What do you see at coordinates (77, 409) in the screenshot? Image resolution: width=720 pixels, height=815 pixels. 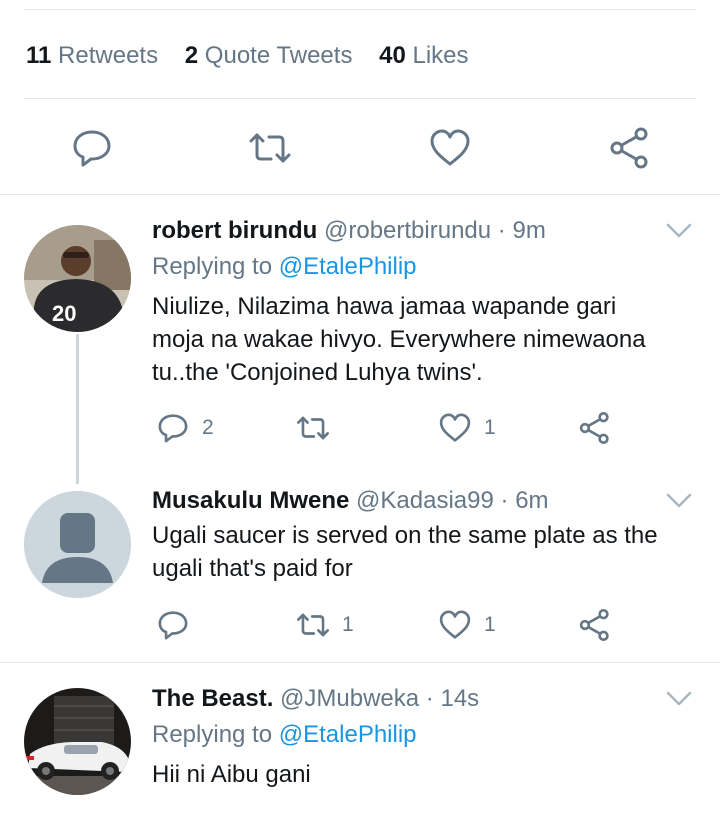 I see `thread-line` at bounding box center [77, 409].